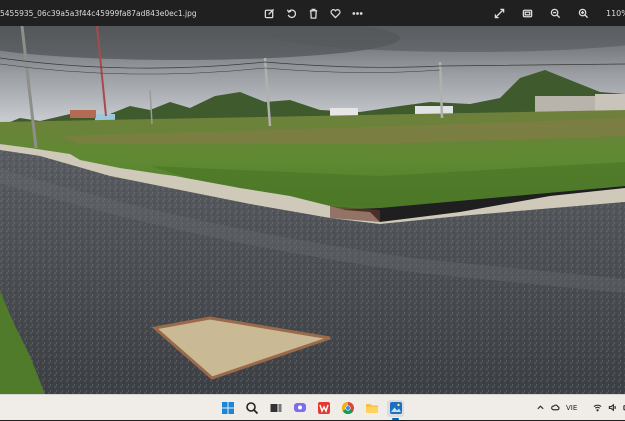  Describe the element at coordinates (269, 13) in the screenshot. I see `edit-icon` at that location.